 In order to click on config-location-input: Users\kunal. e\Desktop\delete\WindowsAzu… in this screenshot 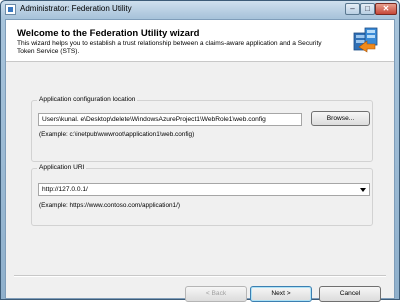, I will do `click(170, 119)`.